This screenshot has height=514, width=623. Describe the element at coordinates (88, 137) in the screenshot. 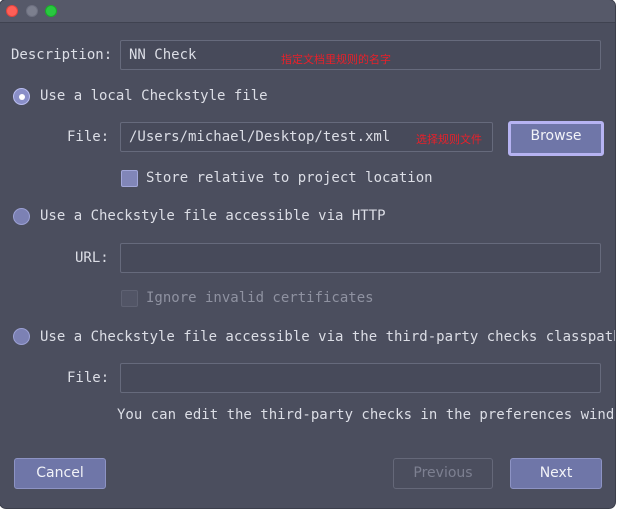

I see `local-file-label: File:` at that location.